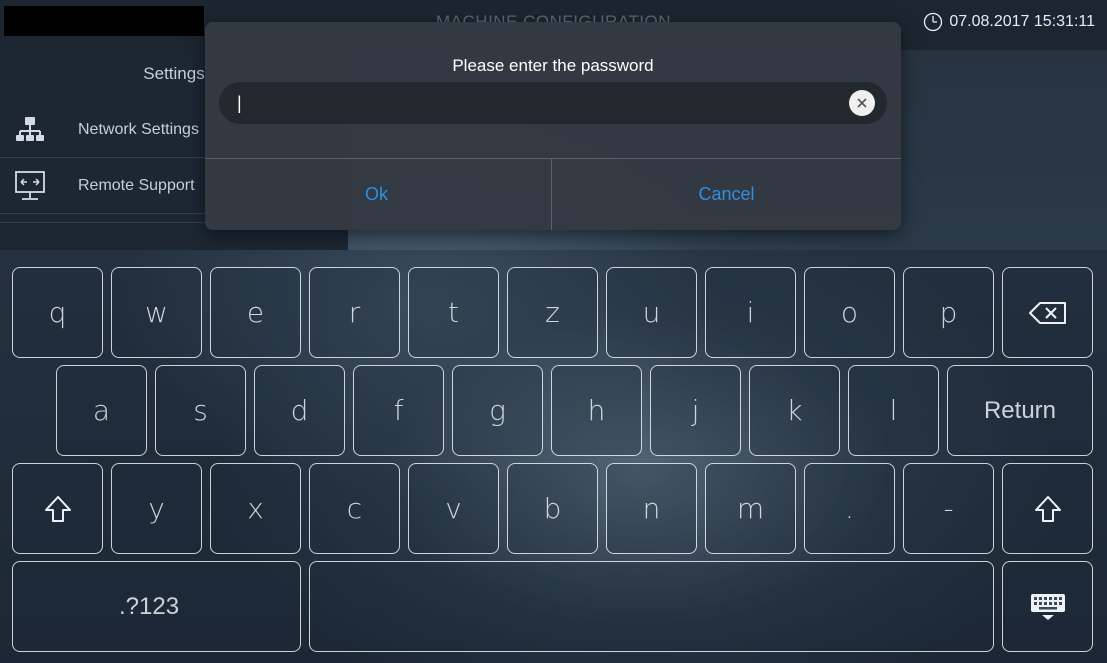 The image size is (1107, 663). I want to click on key-r: r, so click(354, 312).